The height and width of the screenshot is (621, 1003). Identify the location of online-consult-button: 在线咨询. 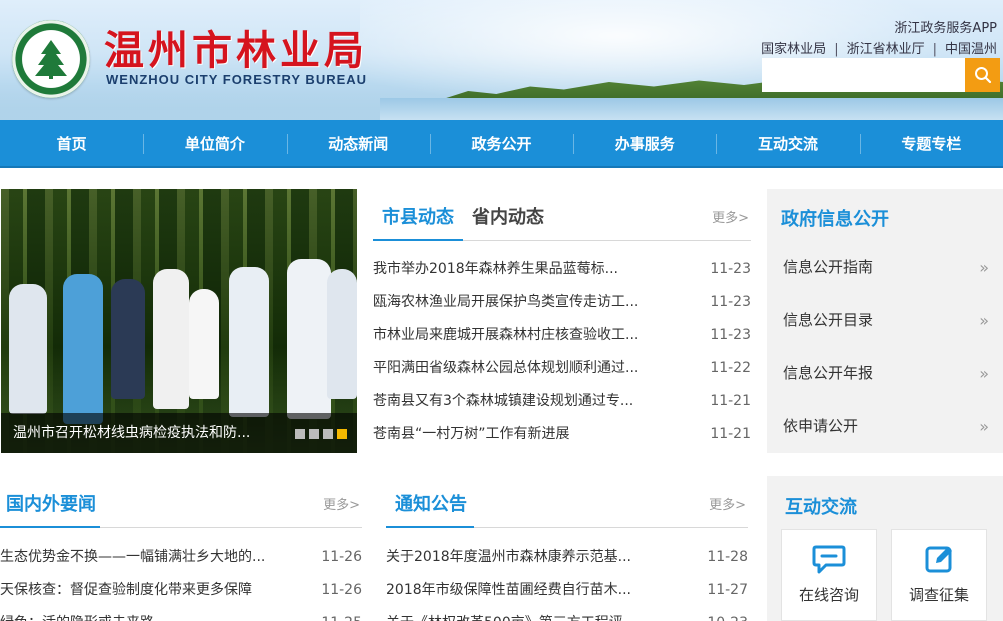
(829, 575).